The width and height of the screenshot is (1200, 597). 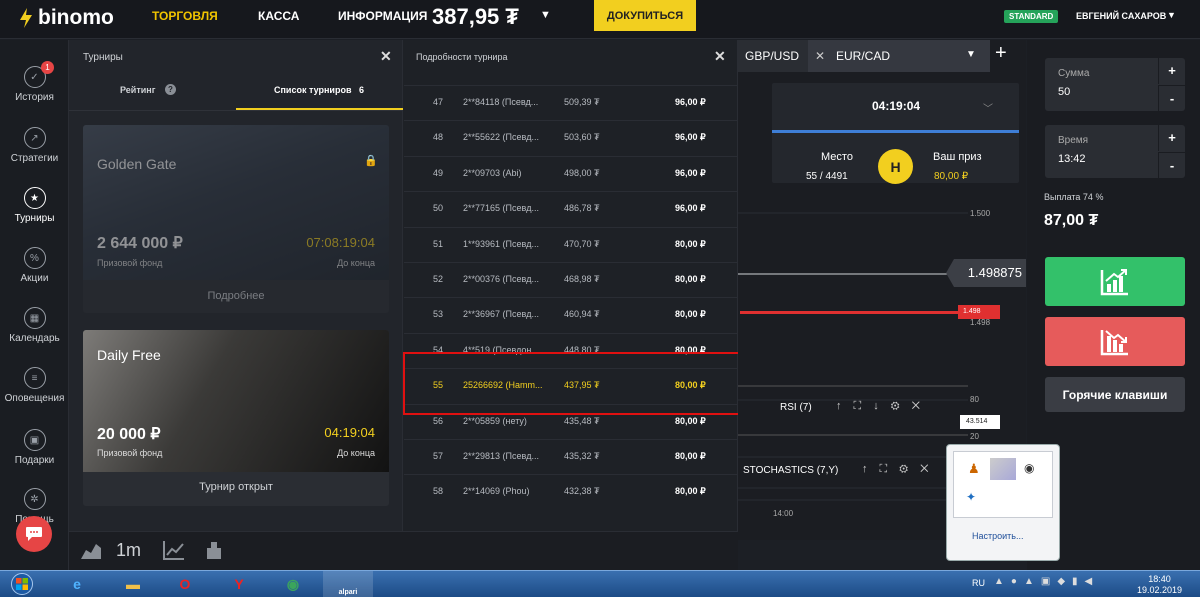 I want to click on sidebar-item-calendar: ▦ Календарь, so click(x=34, y=325).